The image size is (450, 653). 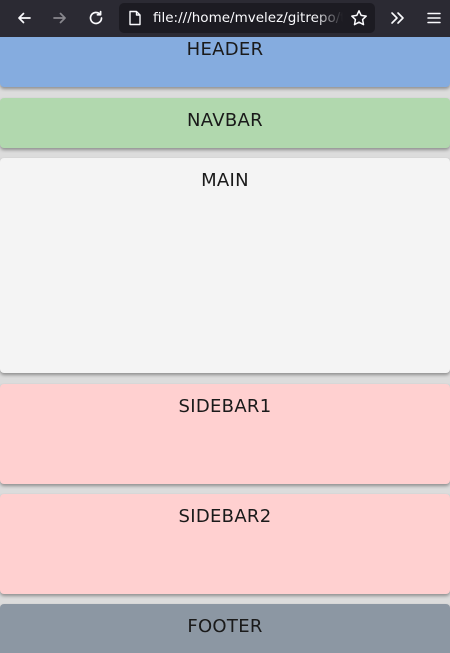 I want to click on forward-button, so click(x=60, y=18).